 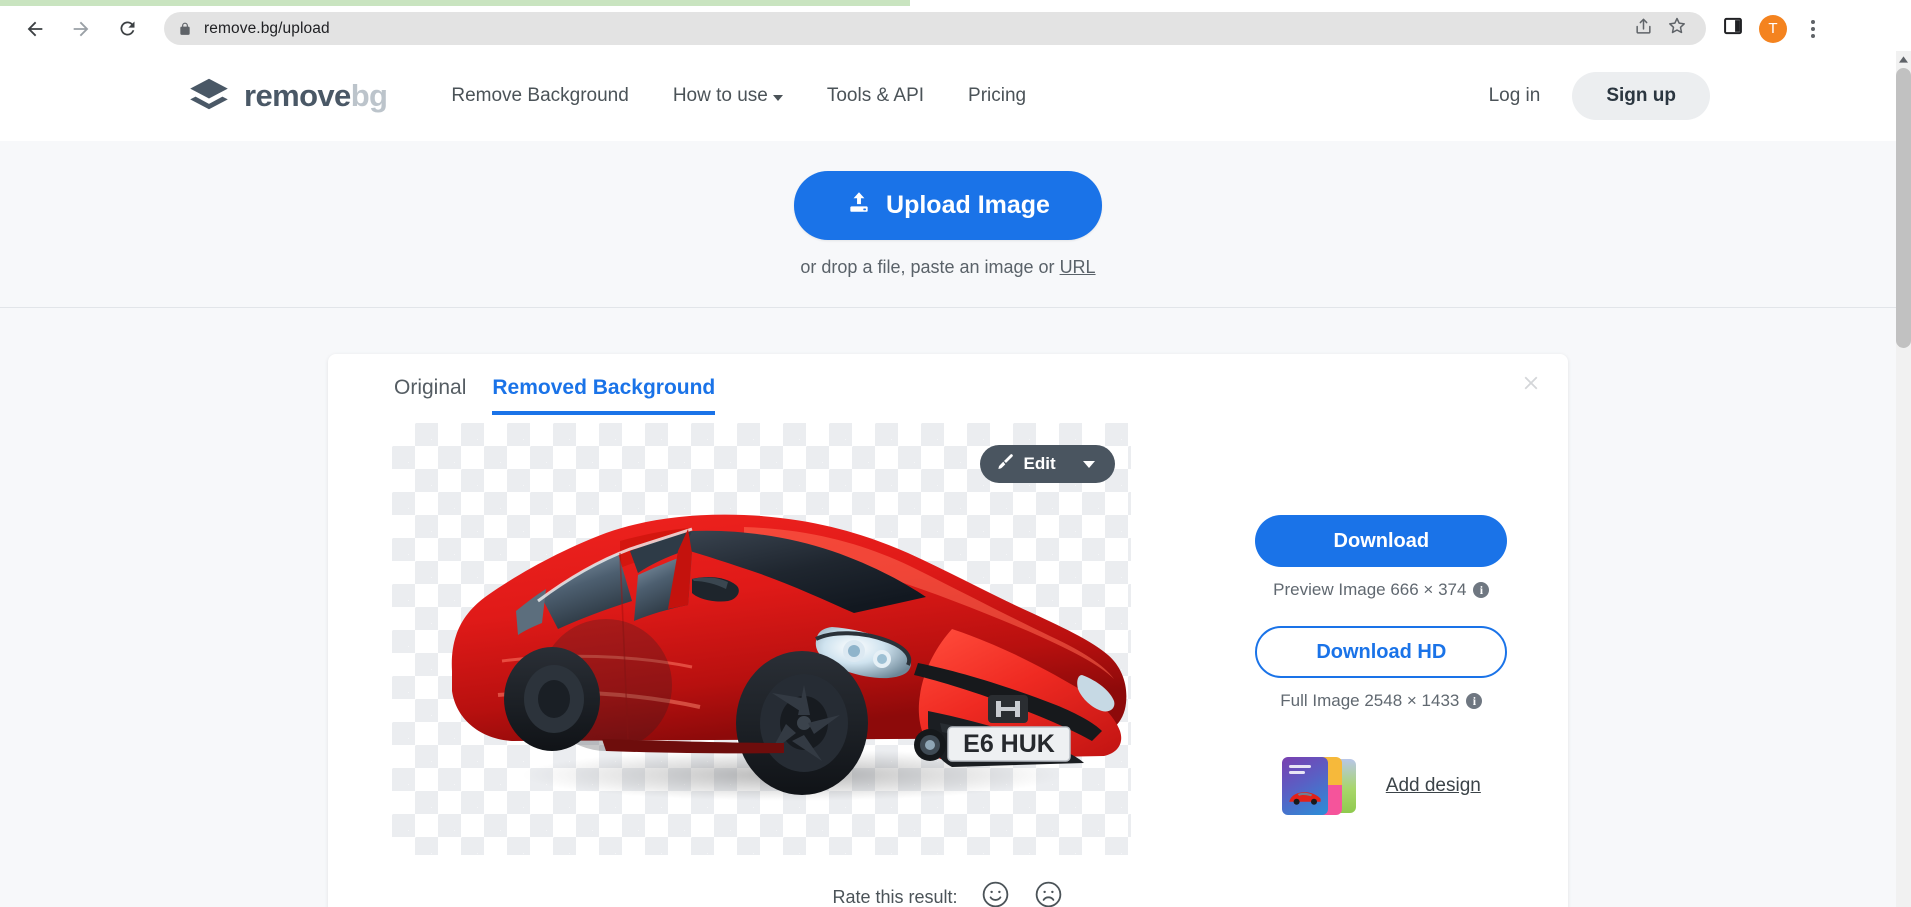 I want to click on star-icon, so click(x=1677, y=28).